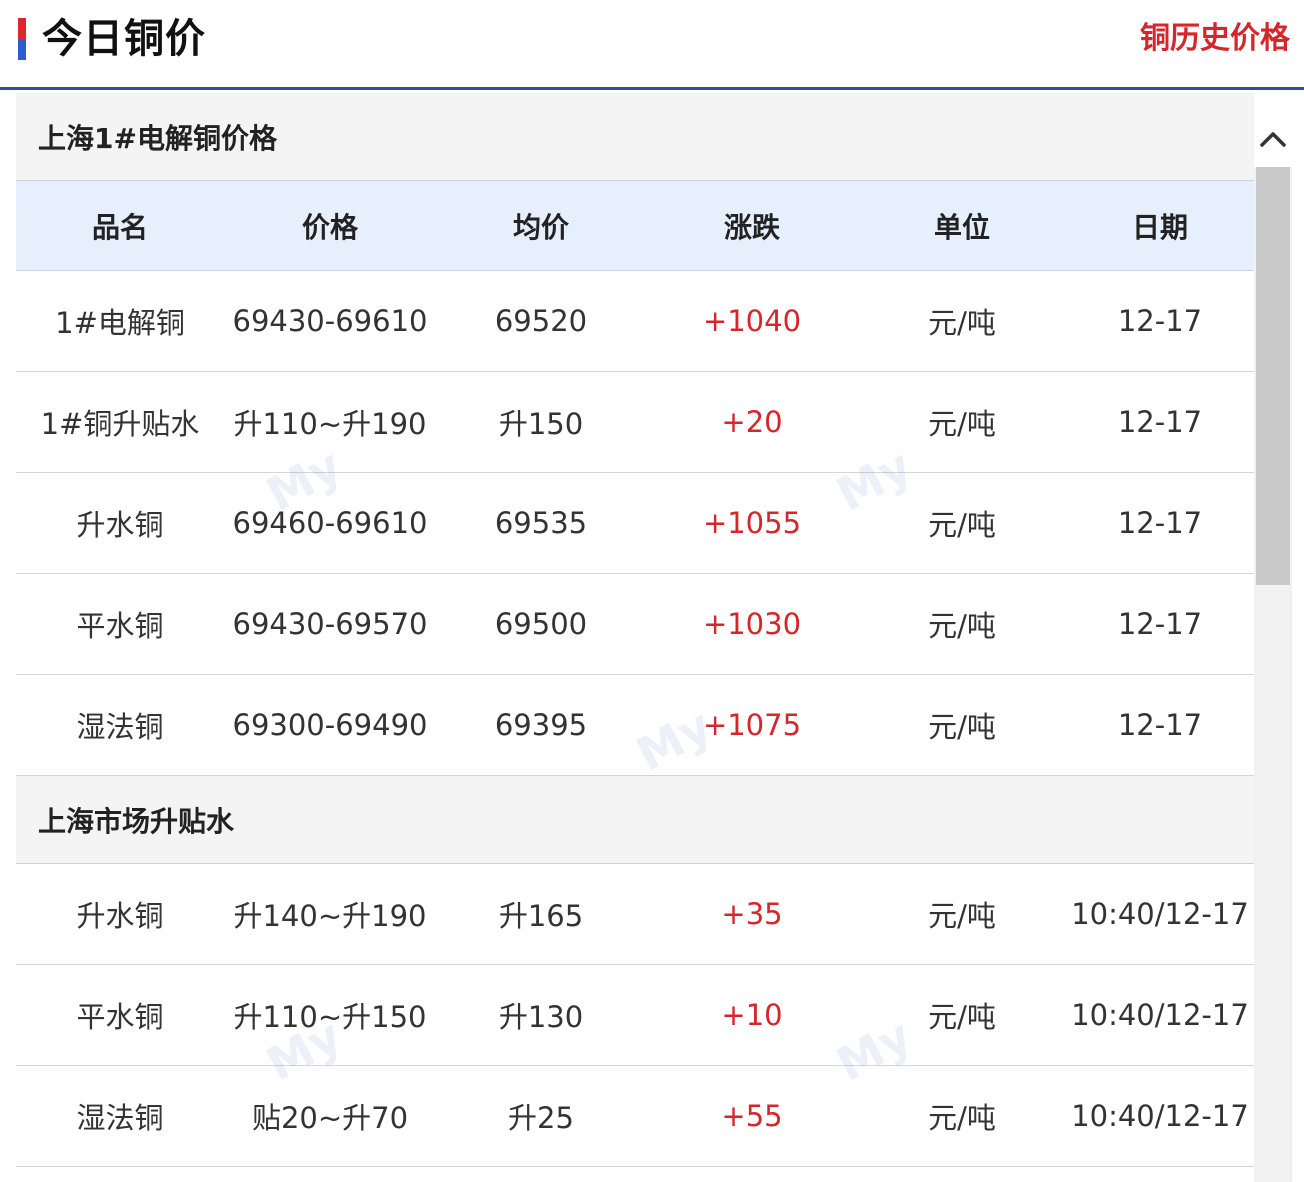 Image resolution: width=1304 pixels, height=1182 pixels. Describe the element at coordinates (752, 725) in the screenshot. I see `cell-change: +1075` at that location.